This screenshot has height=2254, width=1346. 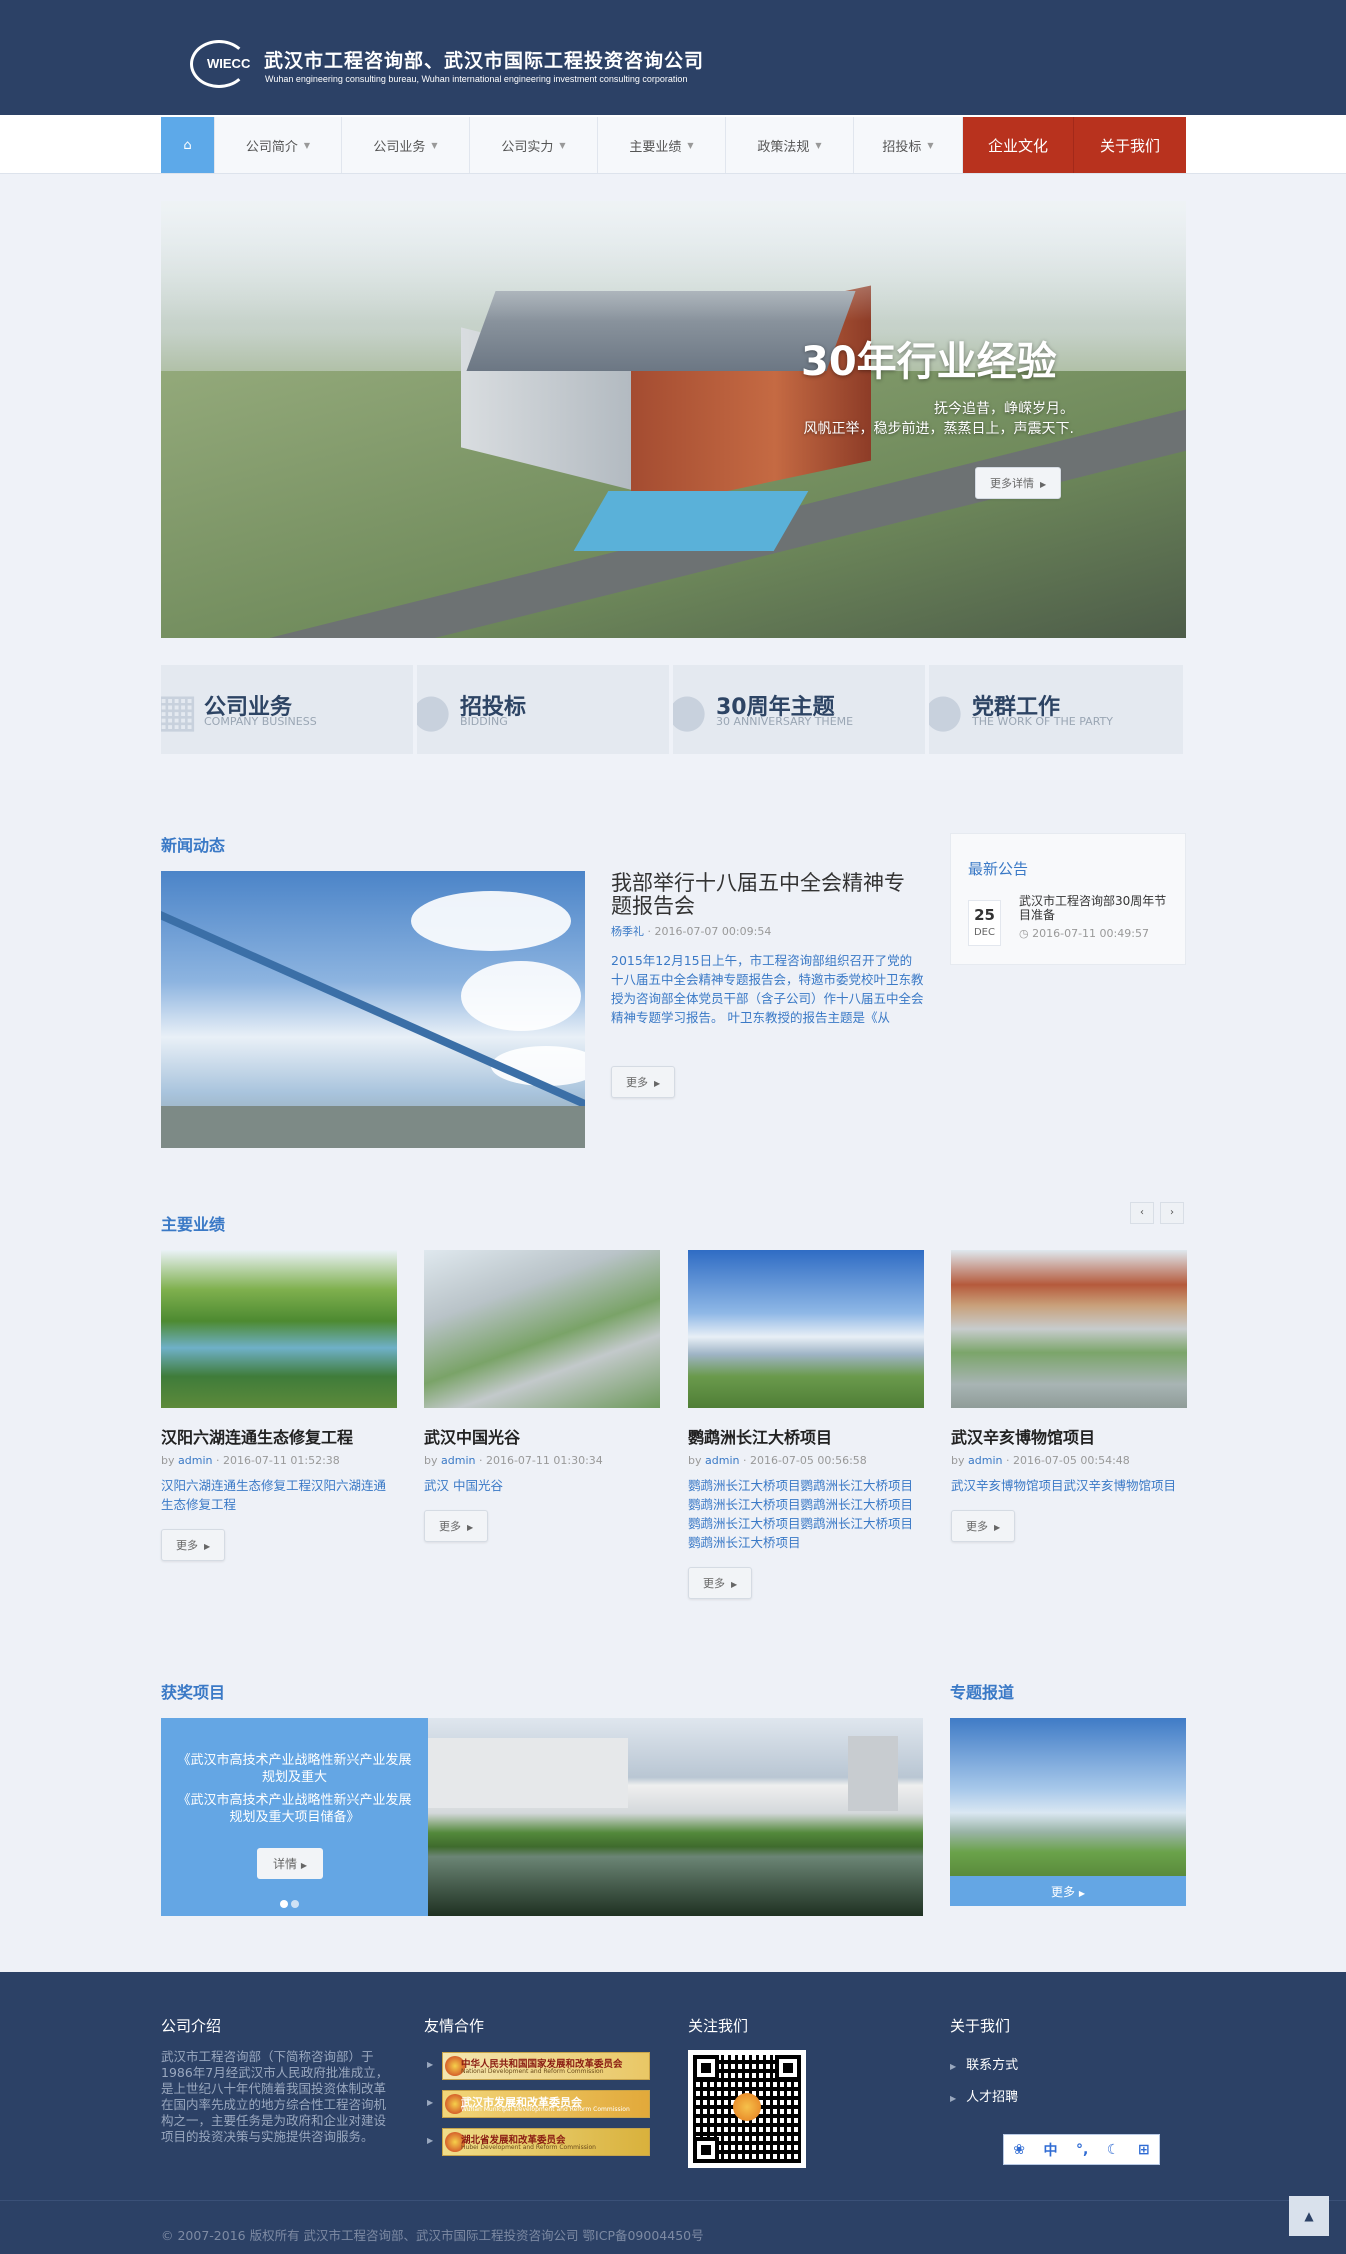 What do you see at coordinates (806, 1436) in the screenshot?
I see `work-title: 鹦鹉洲长江大桥项目` at bounding box center [806, 1436].